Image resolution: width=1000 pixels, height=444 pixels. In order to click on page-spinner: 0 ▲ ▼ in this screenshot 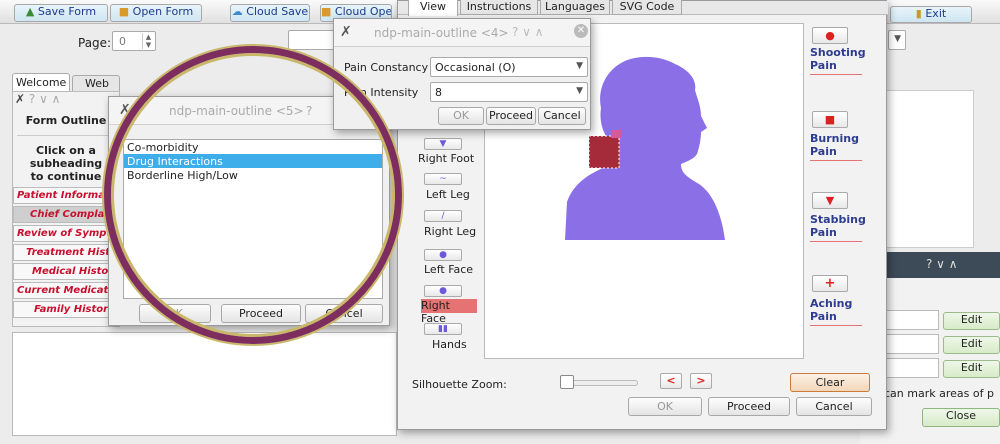, I will do `click(134, 41)`.